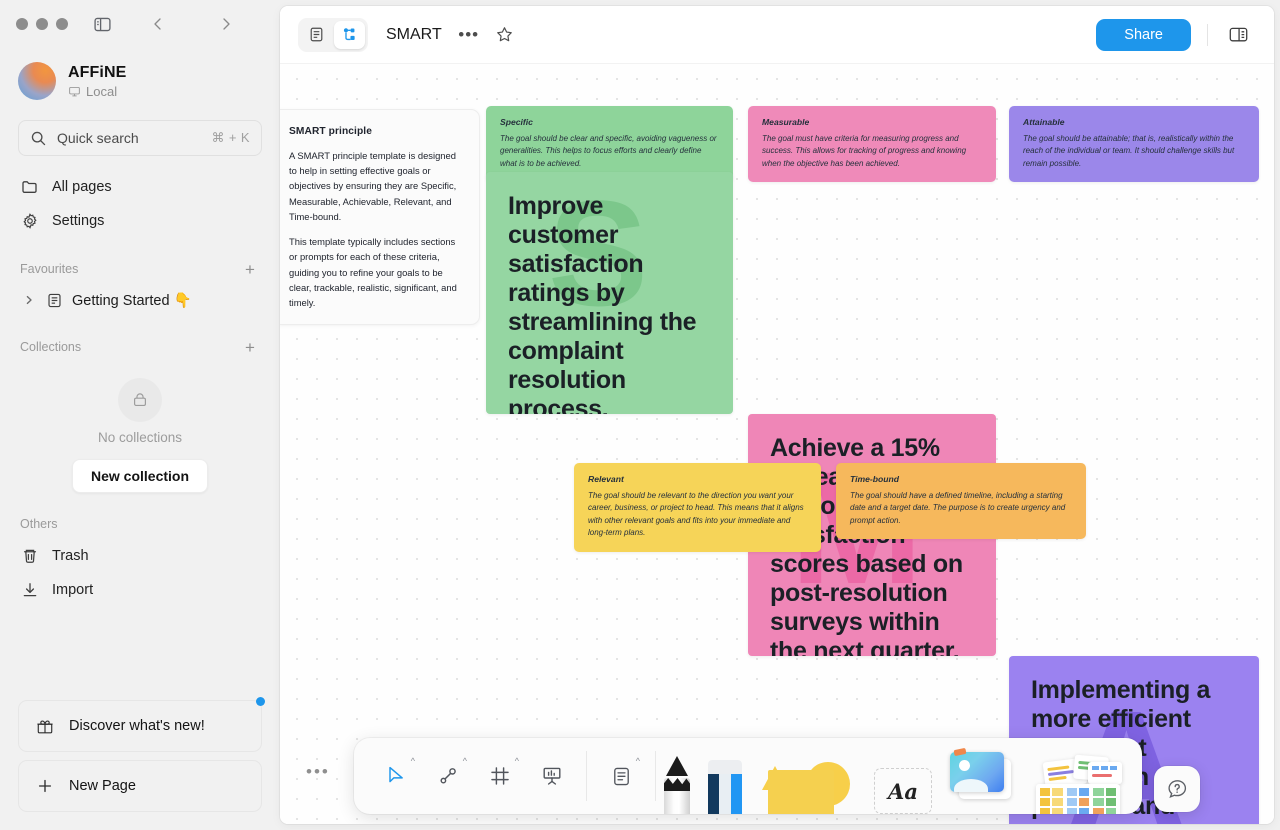 The image size is (1280, 830). What do you see at coordinates (70, 556) in the screenshot?
I see `sidebar-item-trash-label: Trash` at bounding box center [70, 556].